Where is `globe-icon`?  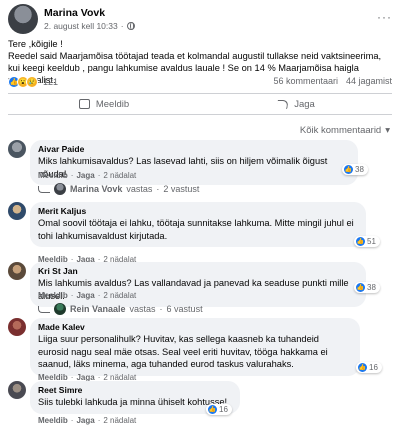 globe-icon is located at coordinates (130, 26).